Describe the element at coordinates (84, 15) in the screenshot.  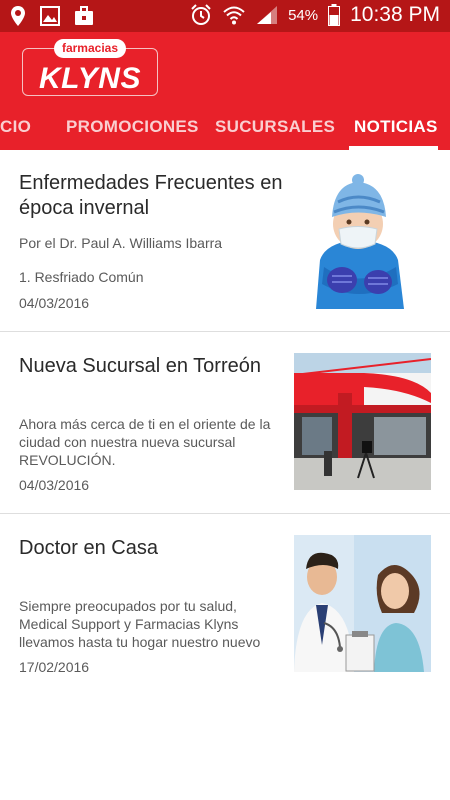
I see `briefcase-icon` at that location.